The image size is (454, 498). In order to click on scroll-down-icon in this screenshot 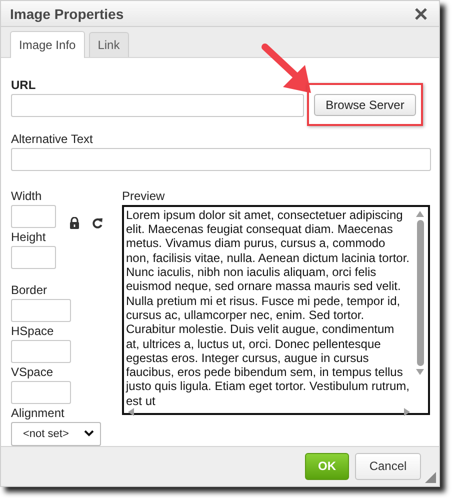, I will do `click(420, 371)`.